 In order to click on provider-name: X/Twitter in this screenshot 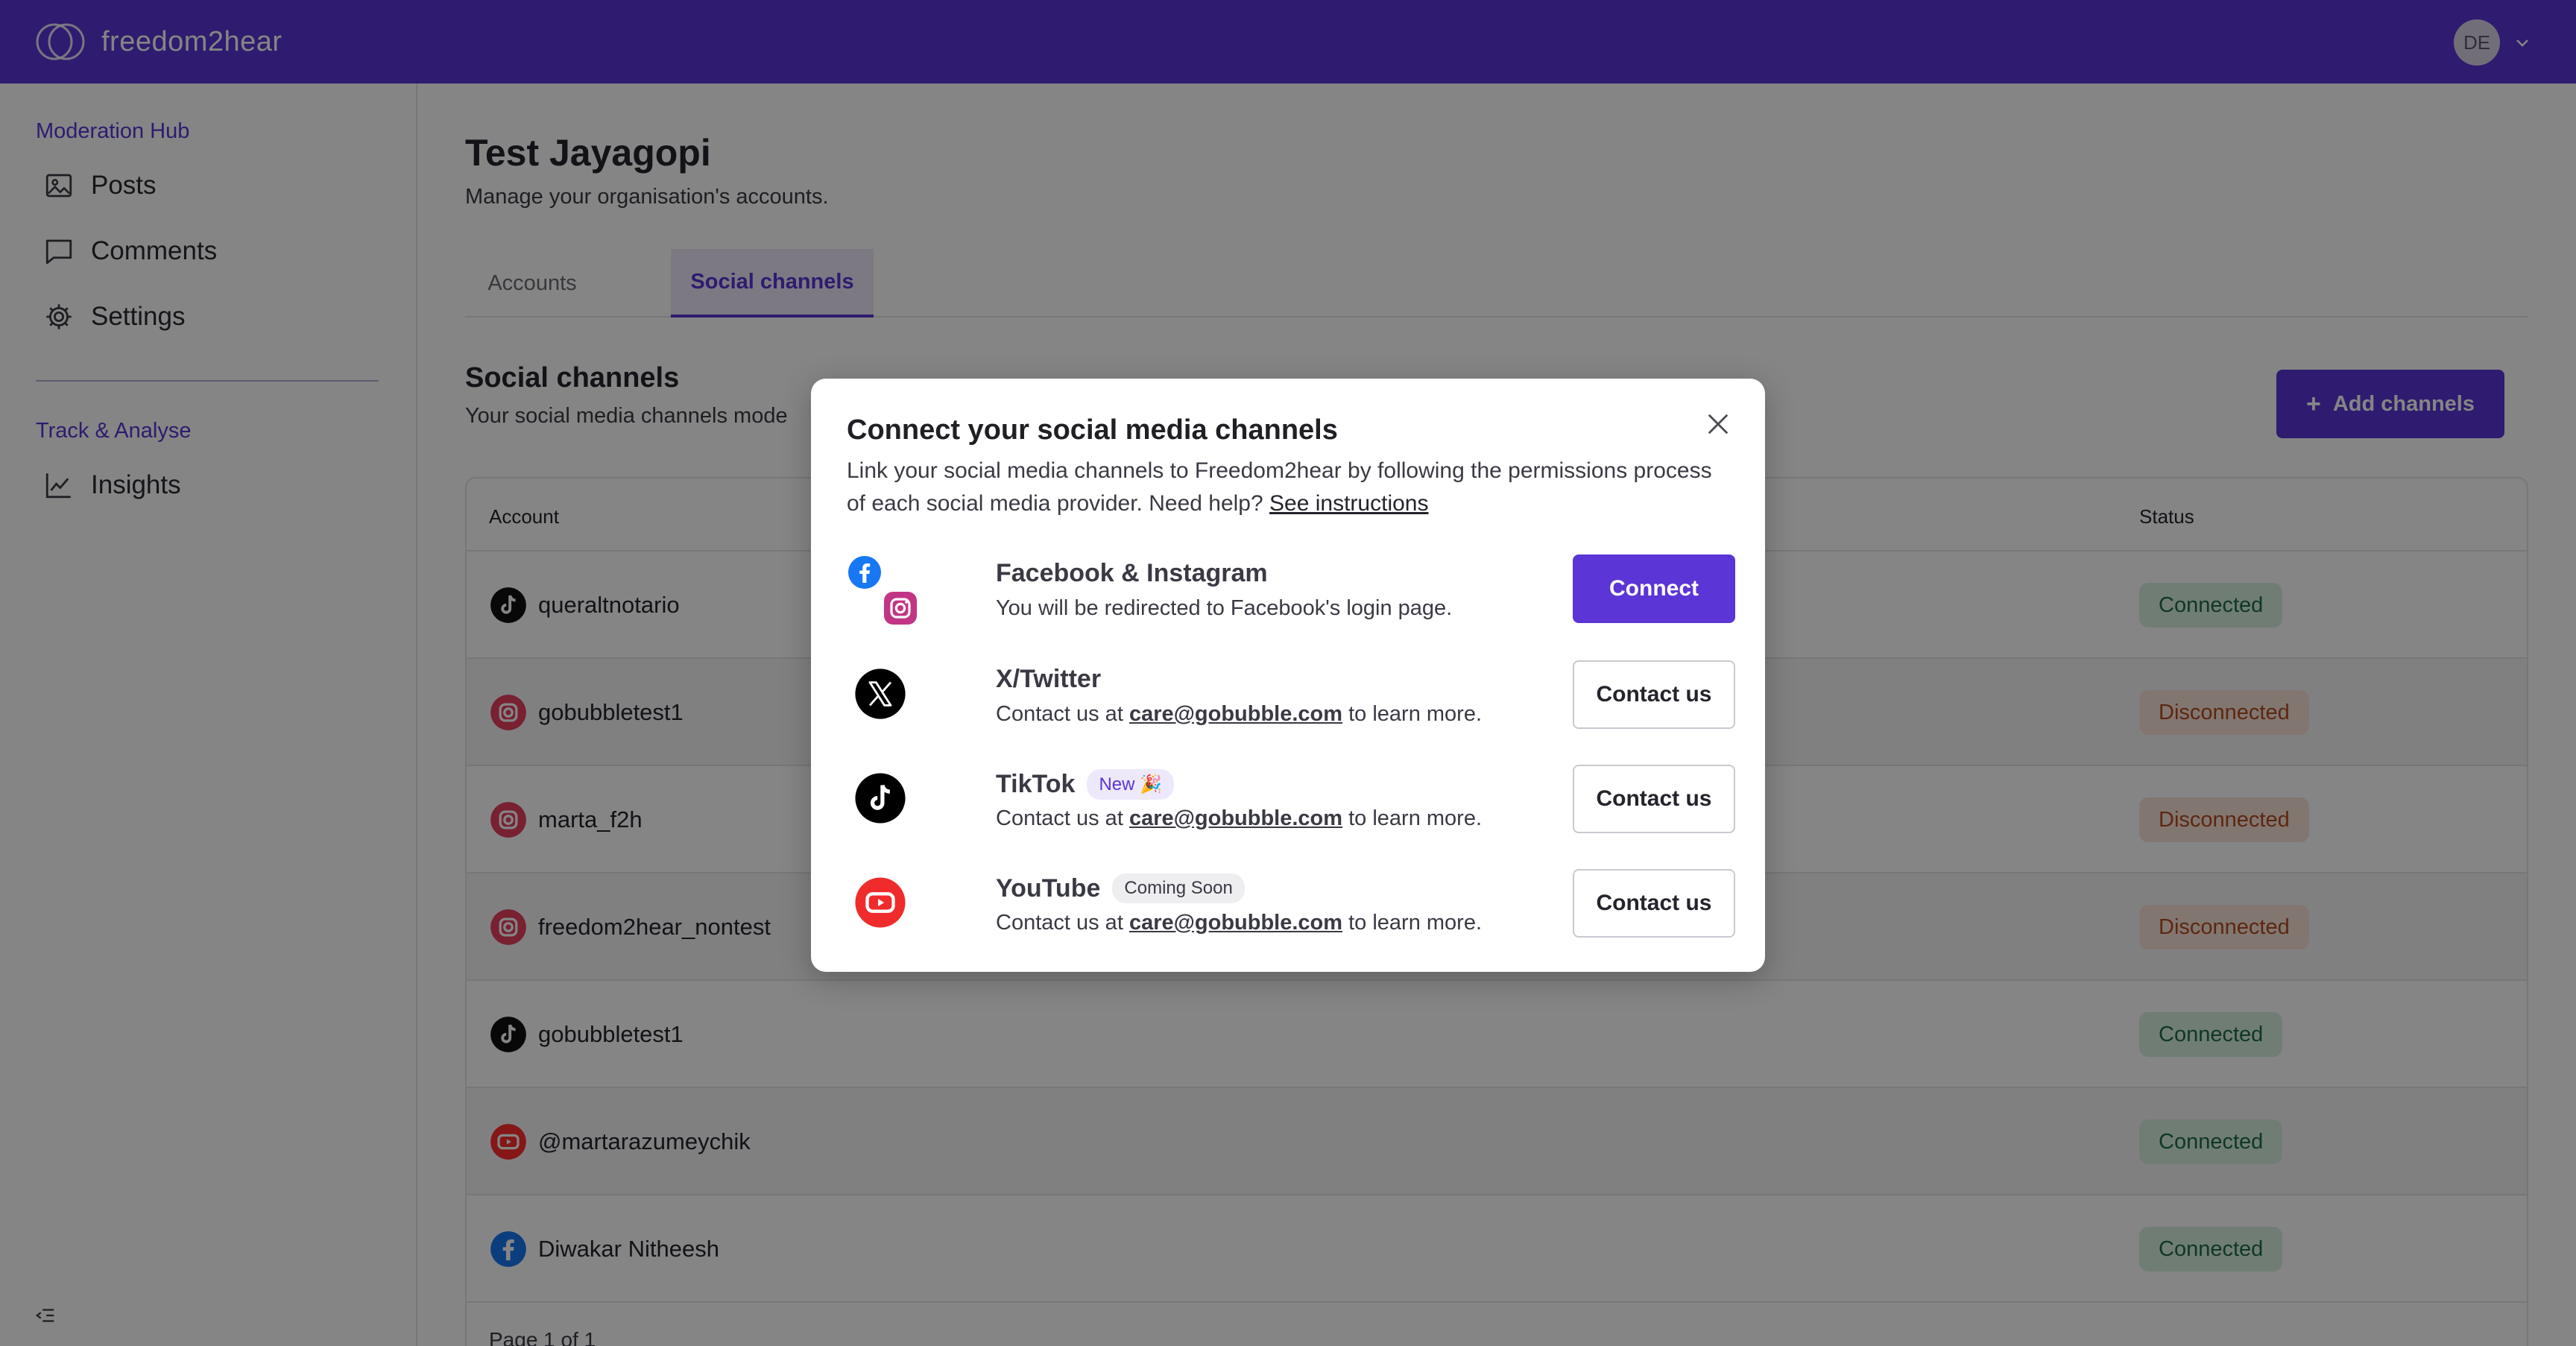, I will do `click(1048, 679)`.